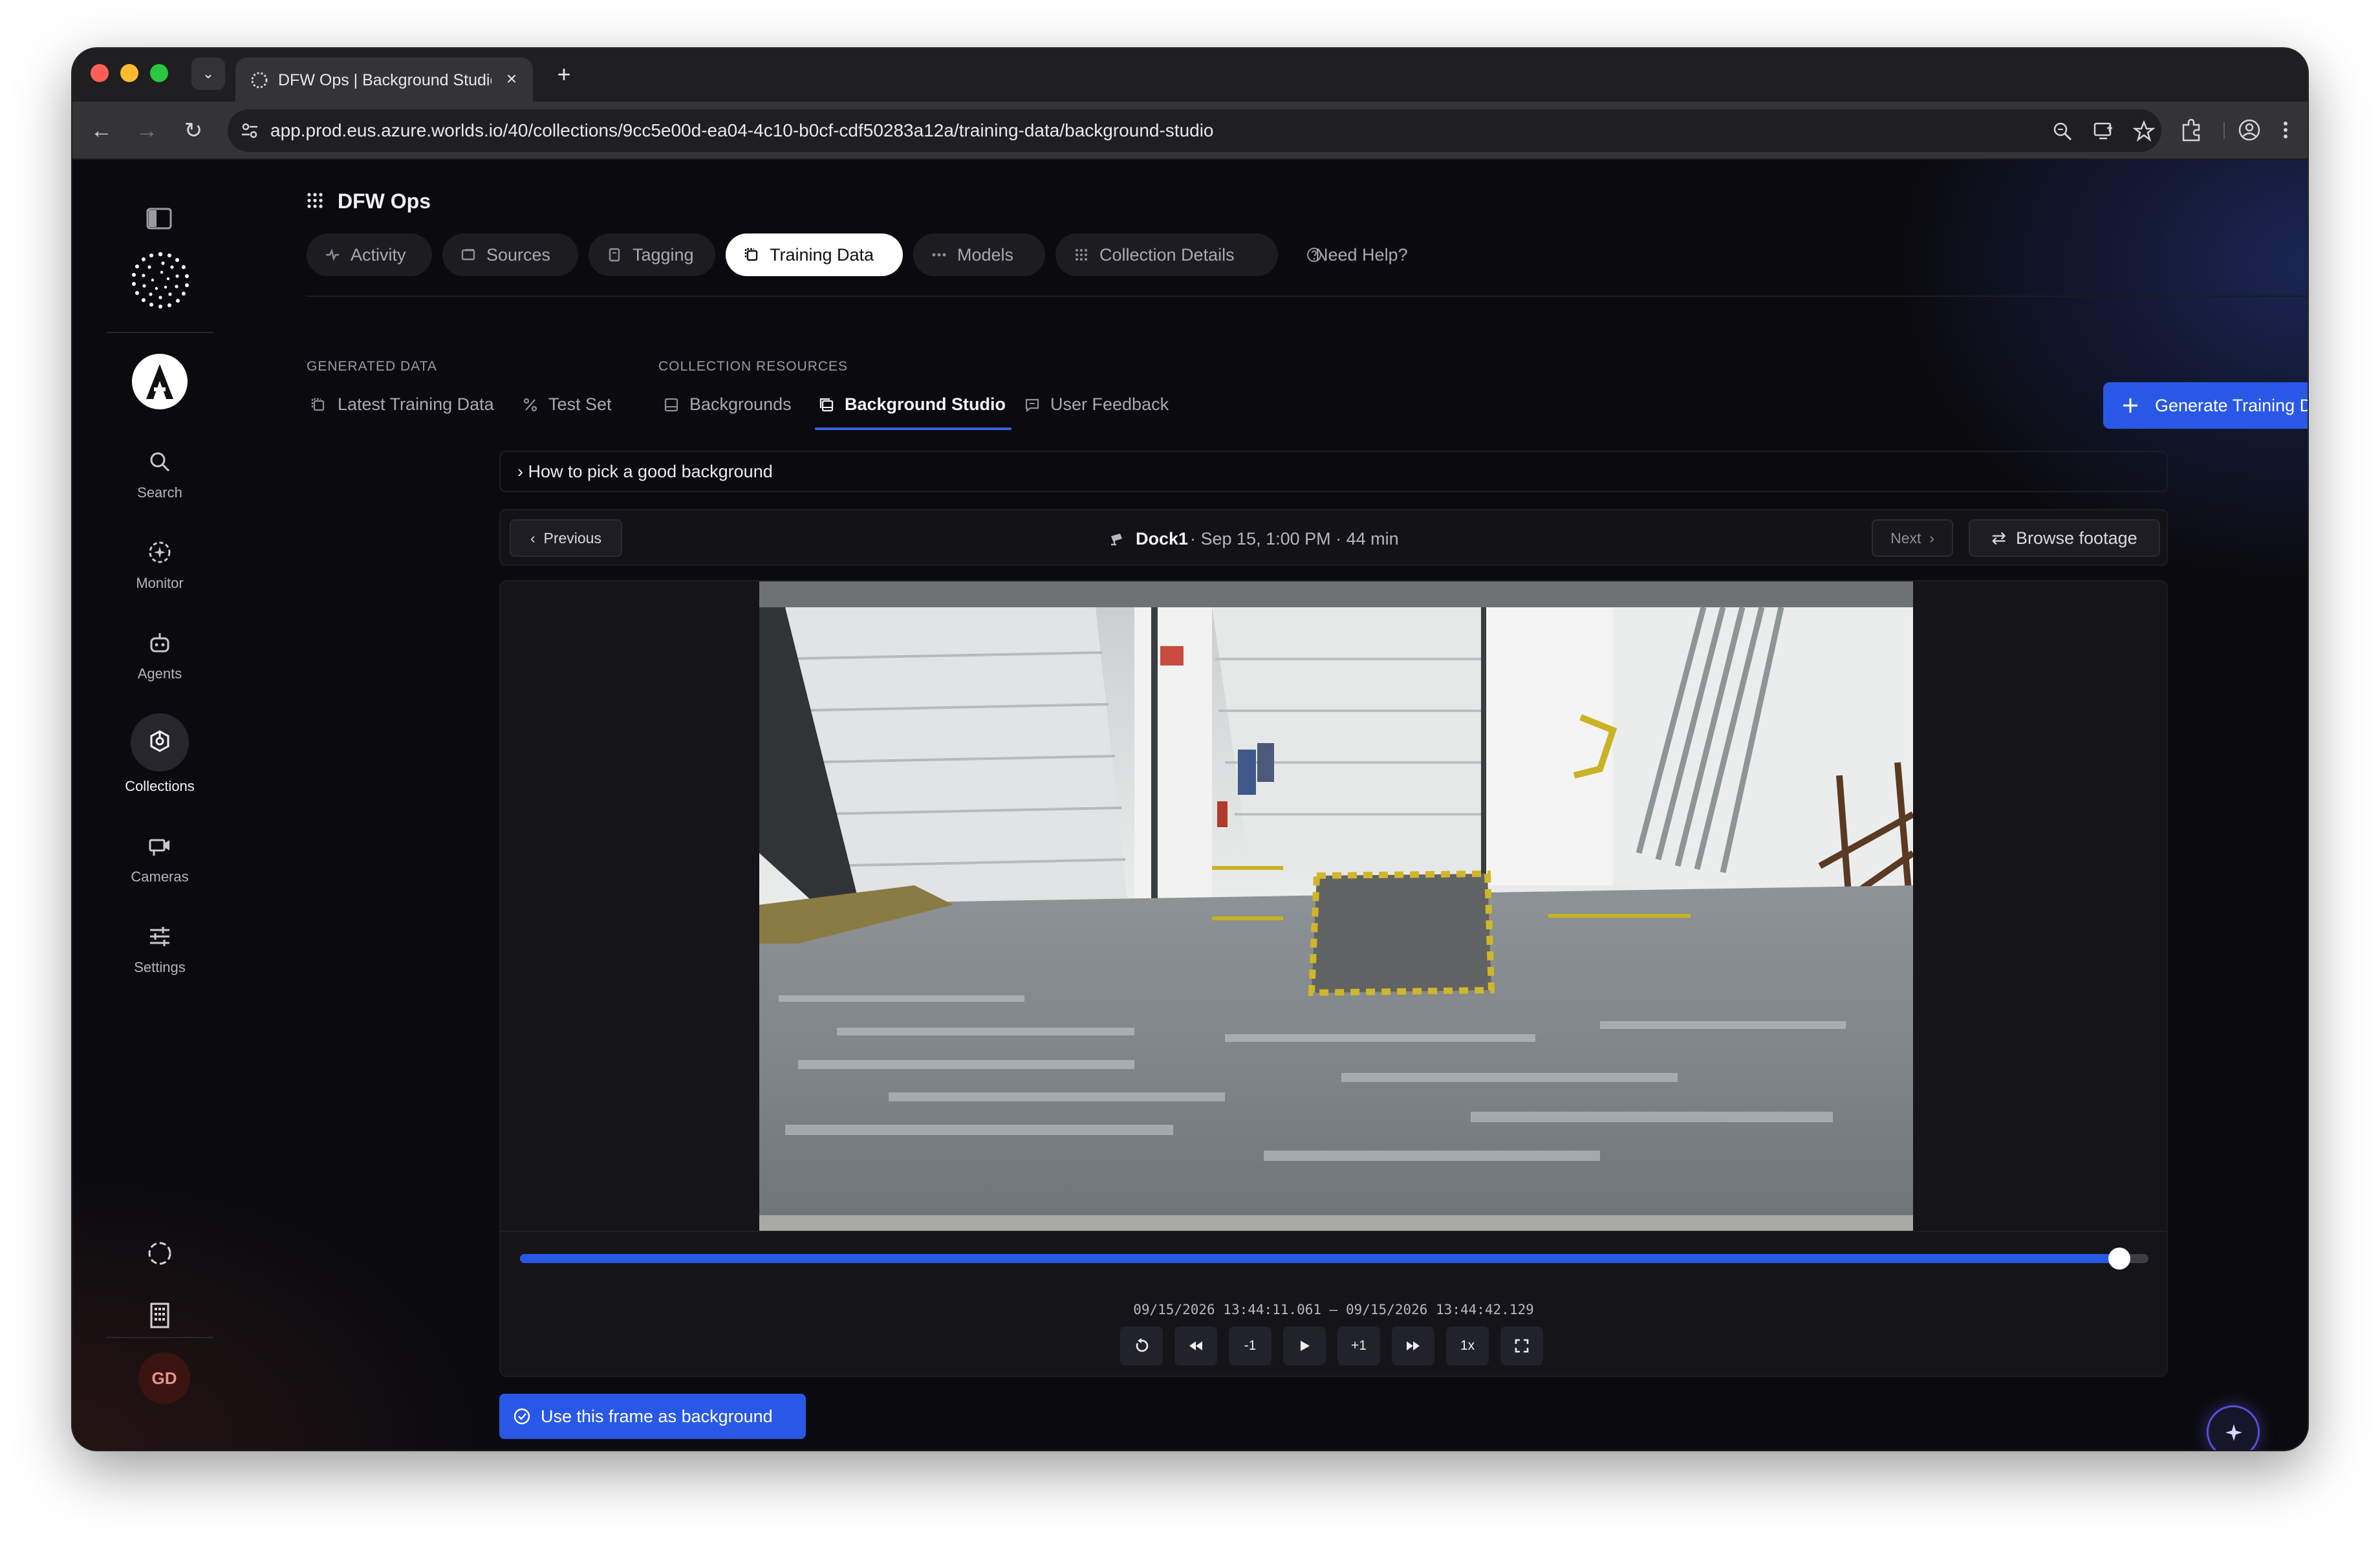 This screenshot has height=1547, width=2380. I want to click on image-icon, so click(671, 405).